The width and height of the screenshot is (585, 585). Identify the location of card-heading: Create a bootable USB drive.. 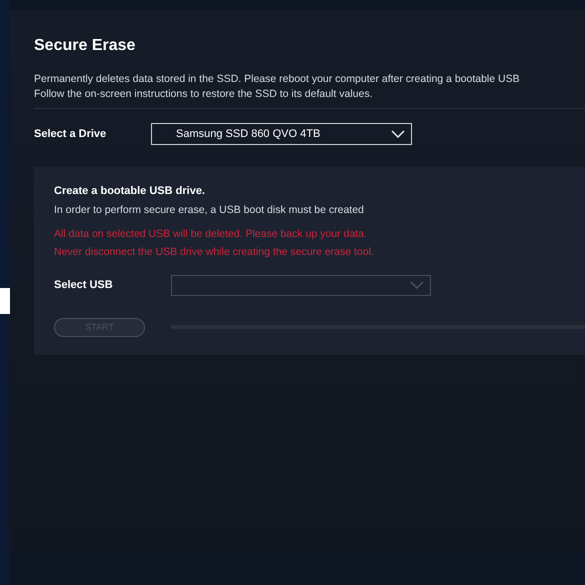
(130, 191).